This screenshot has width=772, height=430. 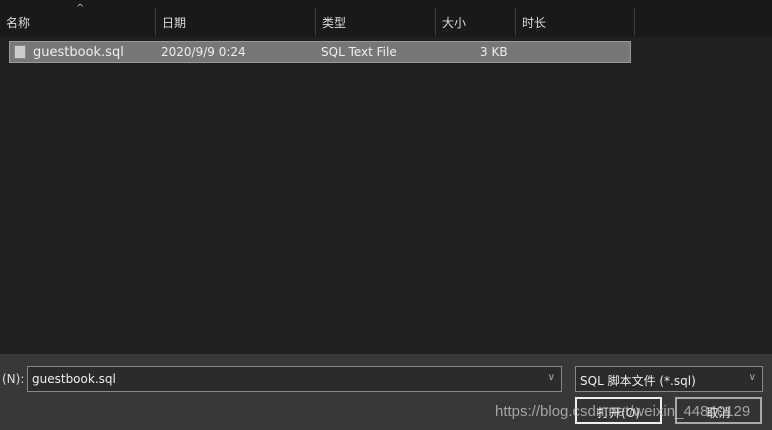 I want to click on file-name: guestbook.sql, so click(x=78, y=52).